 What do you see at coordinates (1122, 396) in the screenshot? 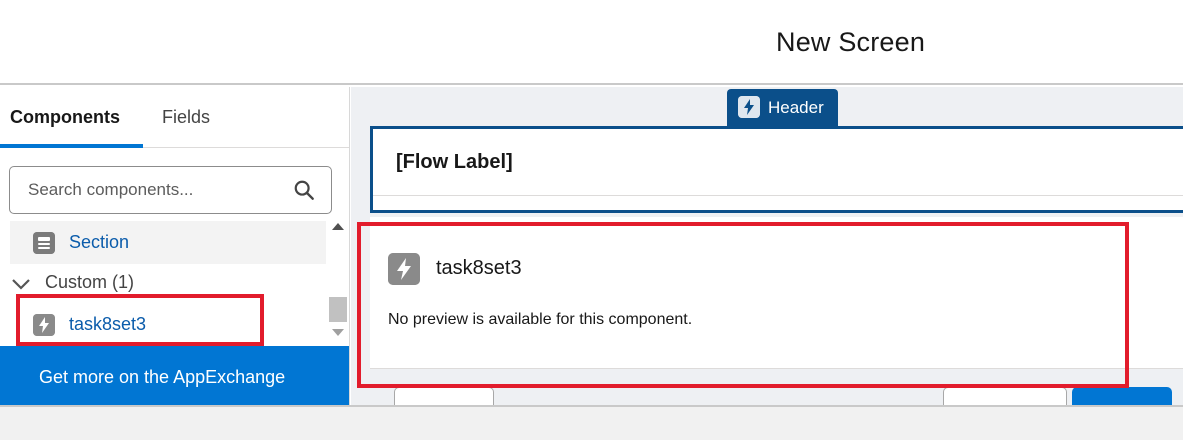
I see `footer-button-next` at bounding box center [1122, 396].